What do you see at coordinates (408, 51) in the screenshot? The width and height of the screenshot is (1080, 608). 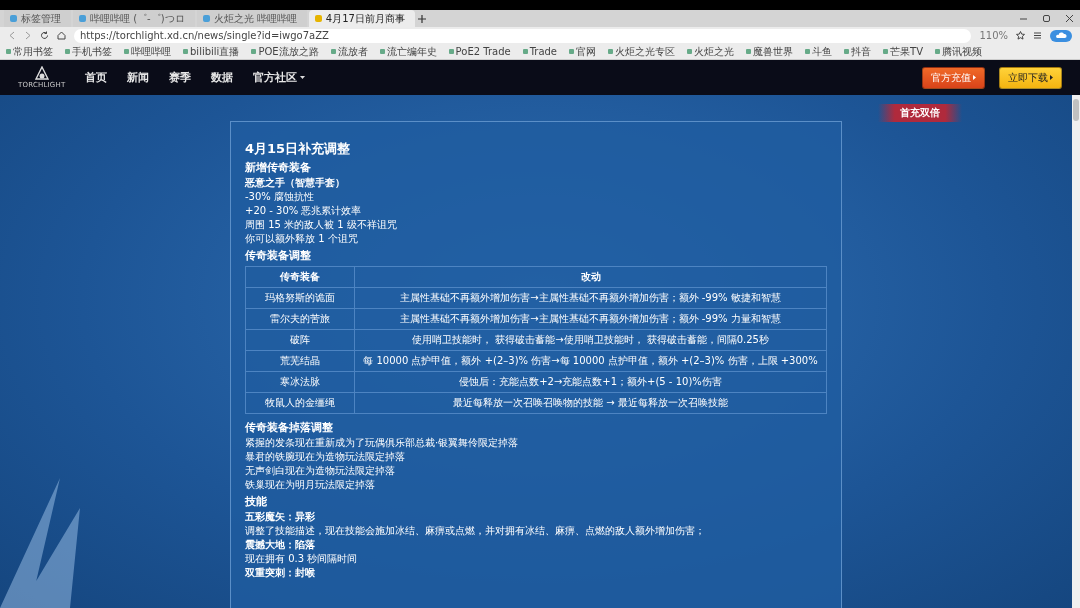 I see `bookmark: 流亡编年史` at bounding box center [408, 51].